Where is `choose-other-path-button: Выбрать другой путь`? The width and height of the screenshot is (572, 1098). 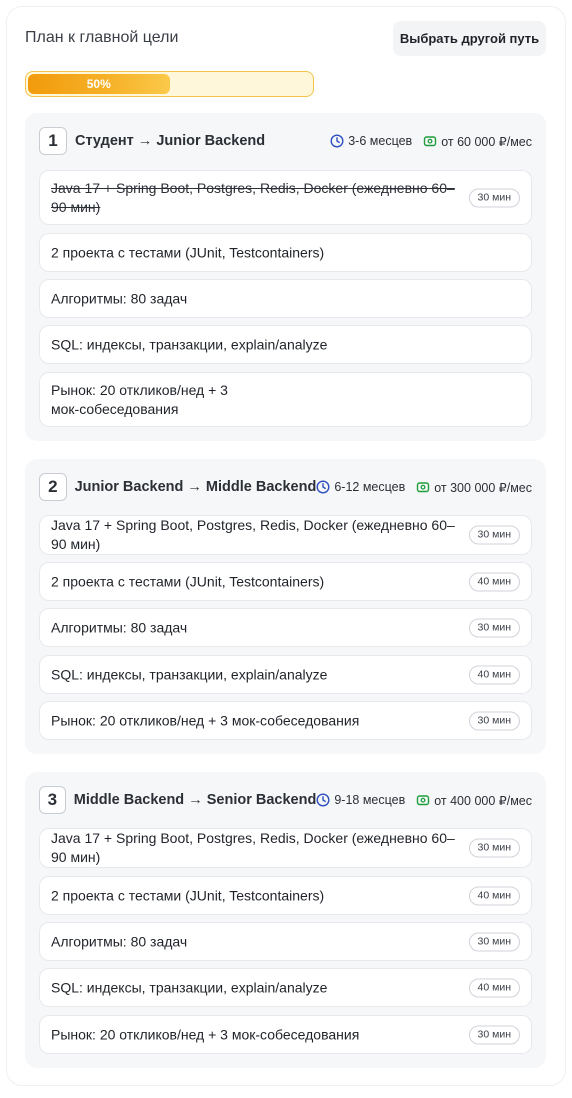 choose-other-path-button: Выбрать другой путь is located at coordinates (469, 38).